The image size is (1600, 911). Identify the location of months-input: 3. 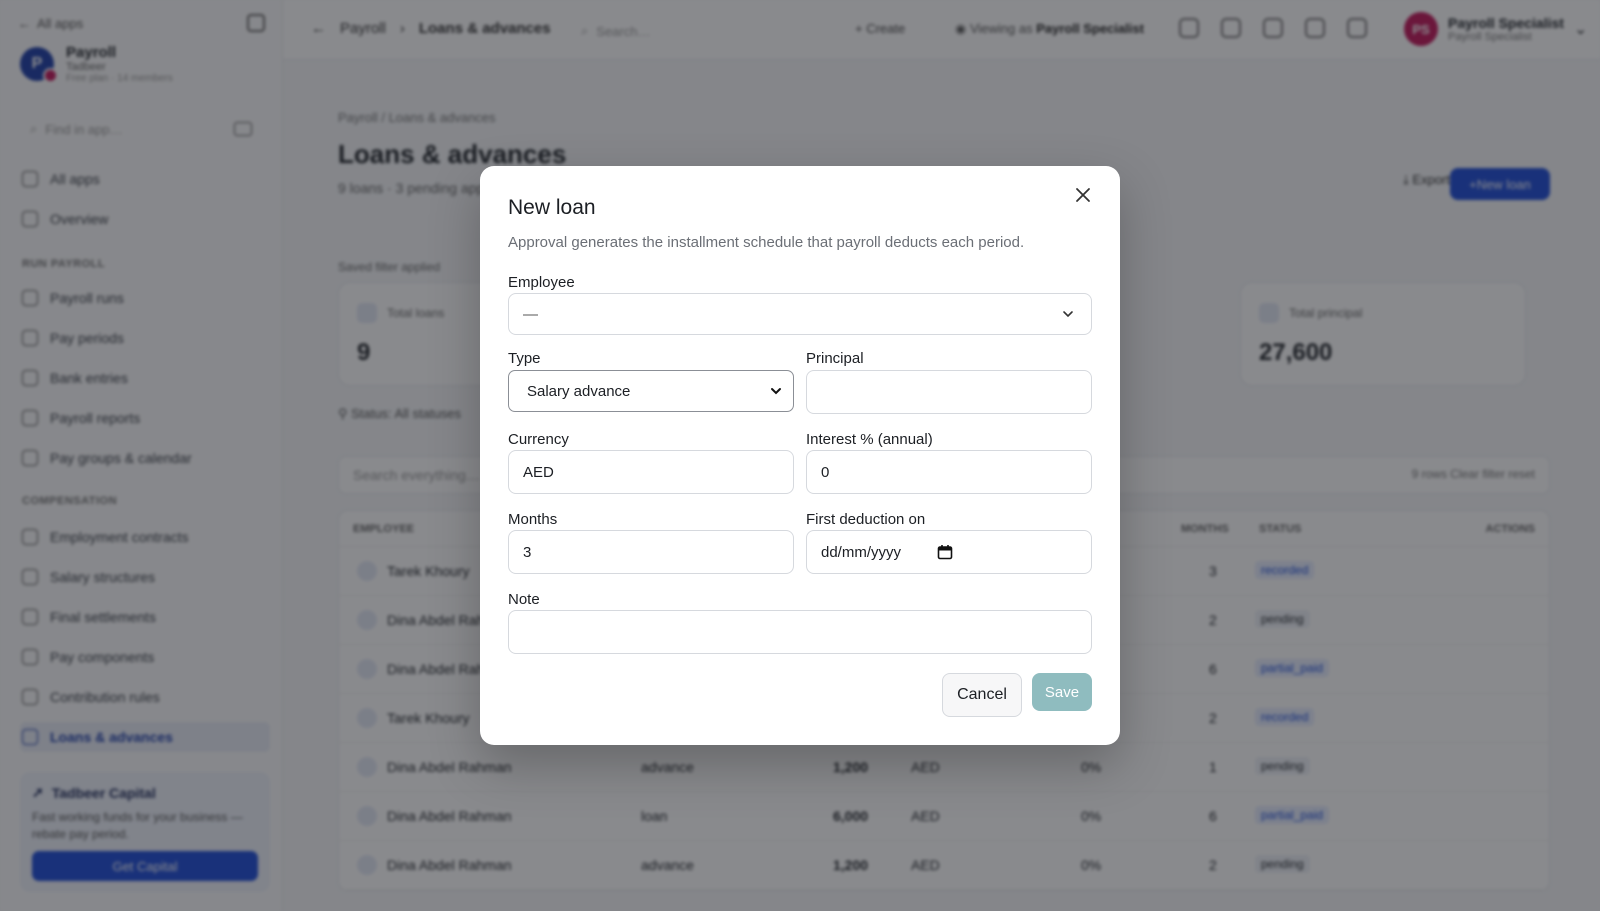
(651, 552).